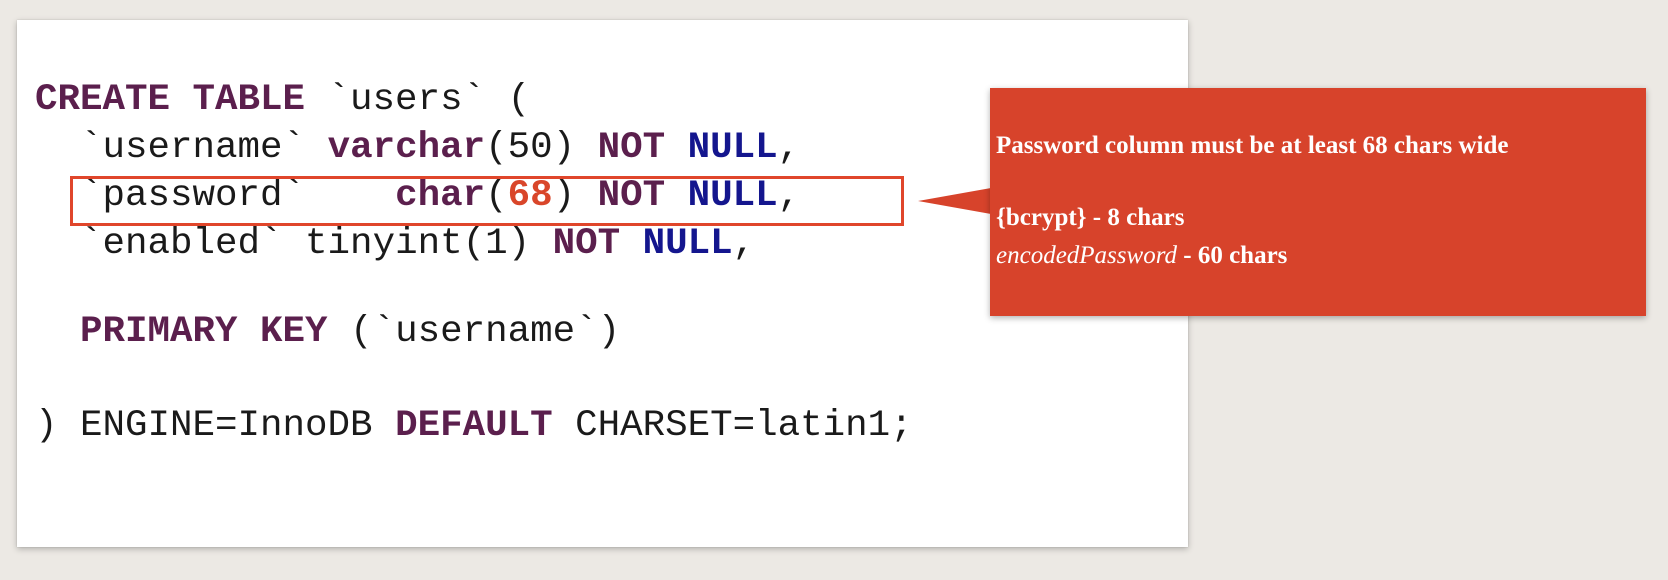 The width and height of the screenshot is (1668, 580). Describe the element at coordinates (954, 201) in the screenshot. I see `callout-pointer` at that location.